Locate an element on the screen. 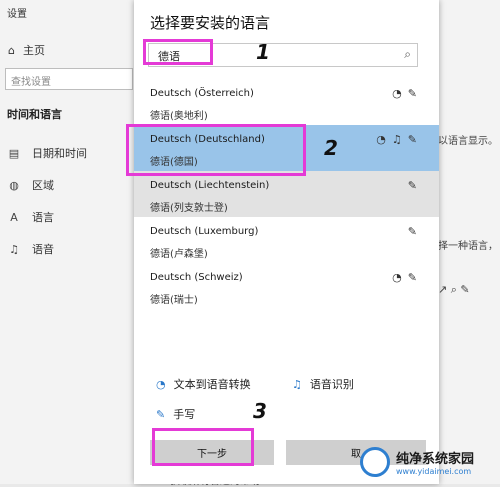 The width and height of the screenshot is (500, 487). calendar-icon: ▤ is located at coordinates (14, 153).